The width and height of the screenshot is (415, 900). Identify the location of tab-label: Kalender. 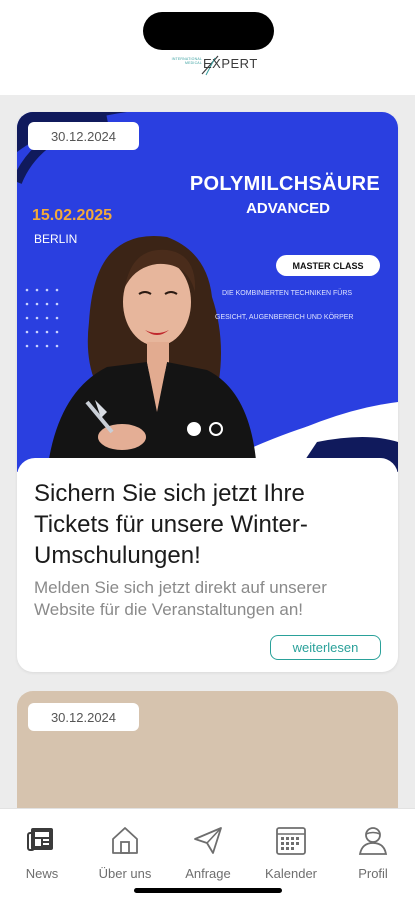
(291, 873).